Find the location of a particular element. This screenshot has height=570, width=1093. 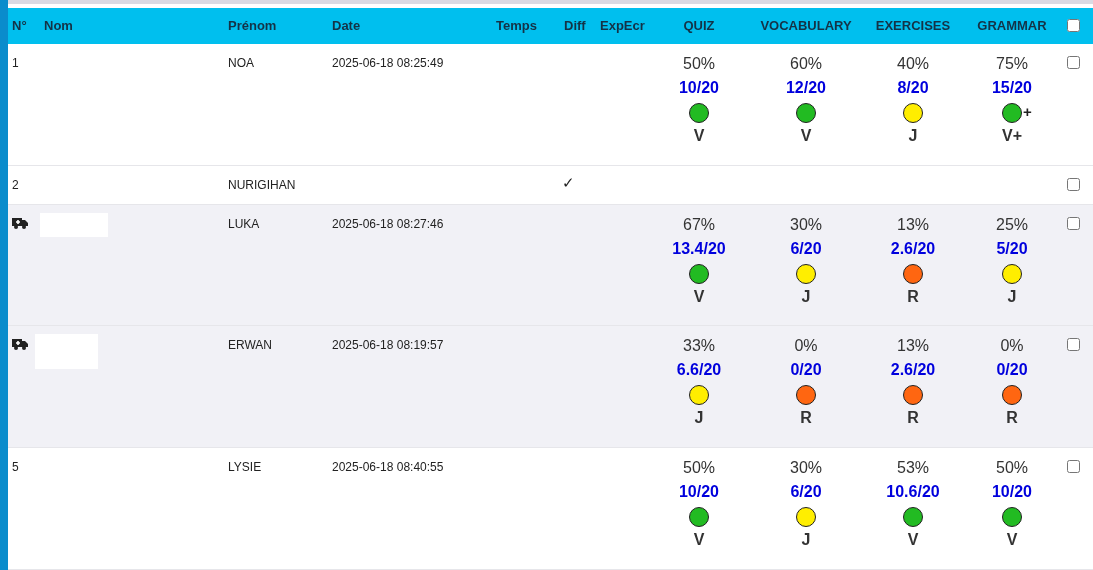

column-header: Diff is located at coordinates (578, 26).